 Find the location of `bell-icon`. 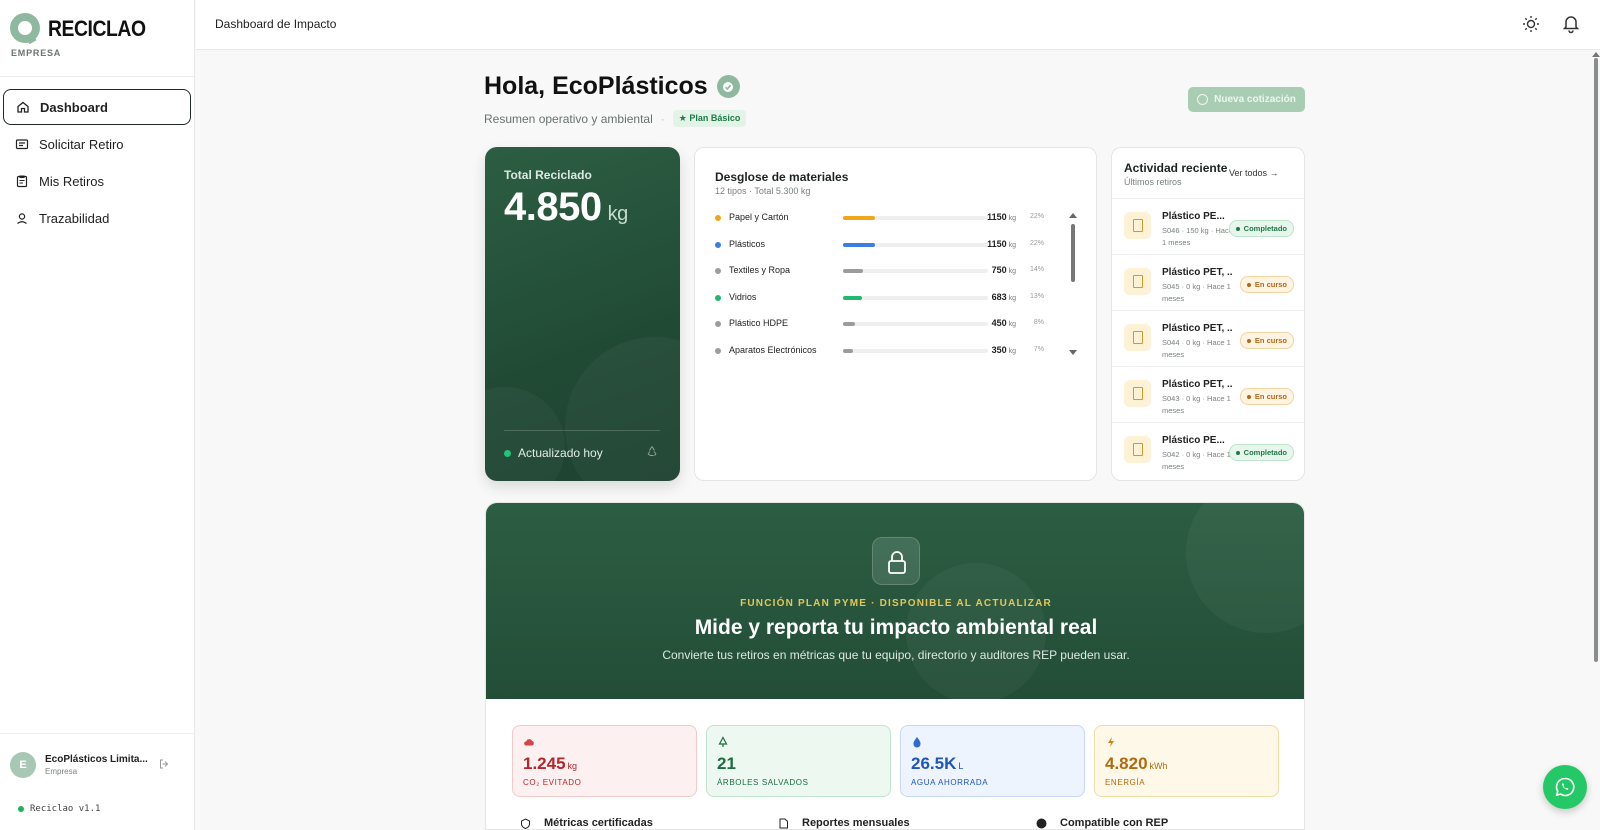

bell-icon is located at coordinates (1571, 23).